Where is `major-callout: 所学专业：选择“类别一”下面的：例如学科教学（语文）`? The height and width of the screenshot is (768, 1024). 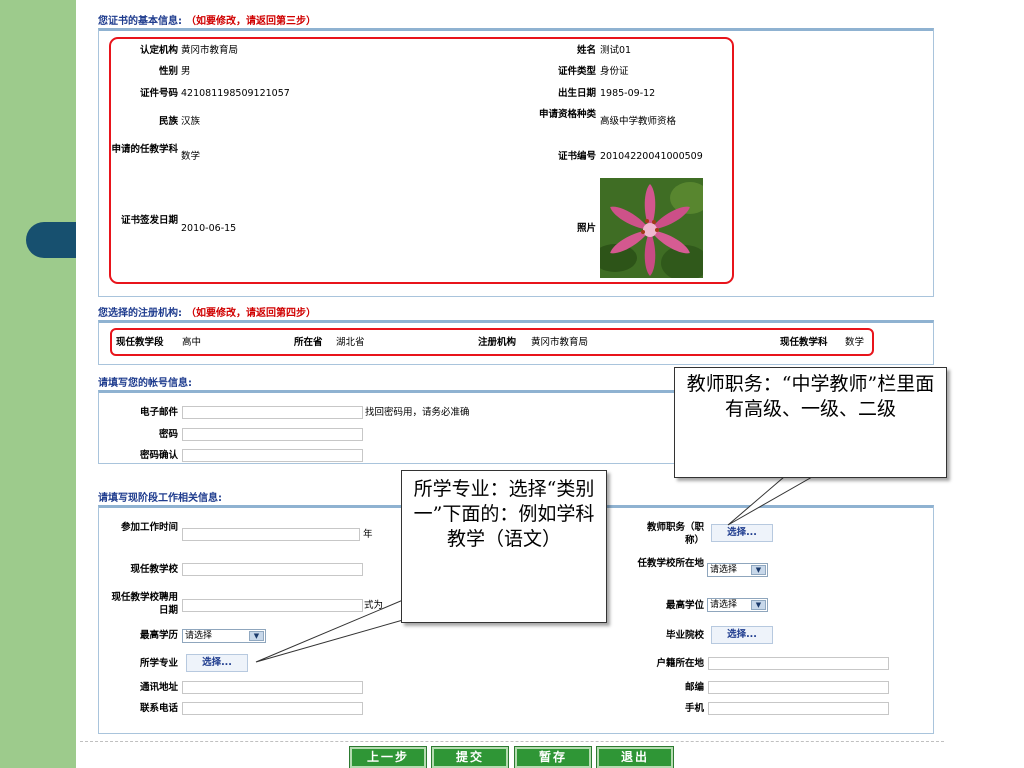 major-callout: 所学专业：选择“类别一”下面的：例如学科教学（语文） is located at coordinates (504, 546).